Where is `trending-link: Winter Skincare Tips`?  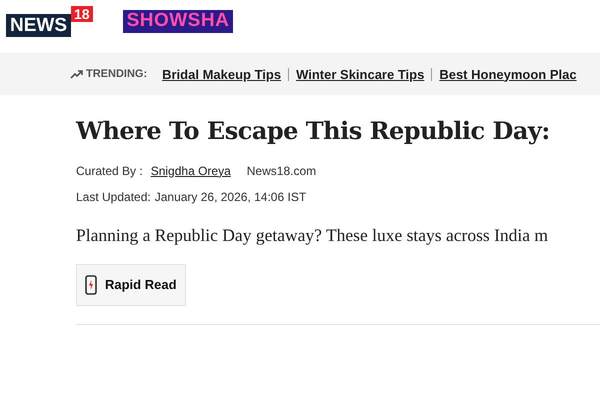
trending-link: Winter Skincare Tips is located at coordinates (360, 74).